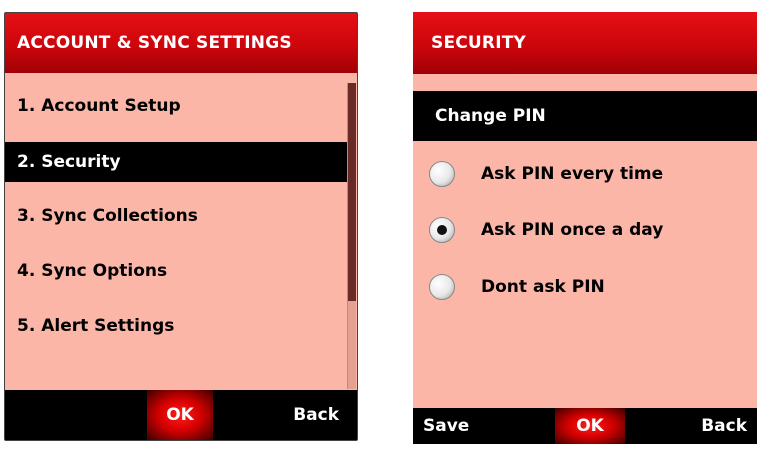  Describe the element at coordinates (175, 271) in the screenshot. I see `menu-item-sync-options: 4. Sync Options` at that location.